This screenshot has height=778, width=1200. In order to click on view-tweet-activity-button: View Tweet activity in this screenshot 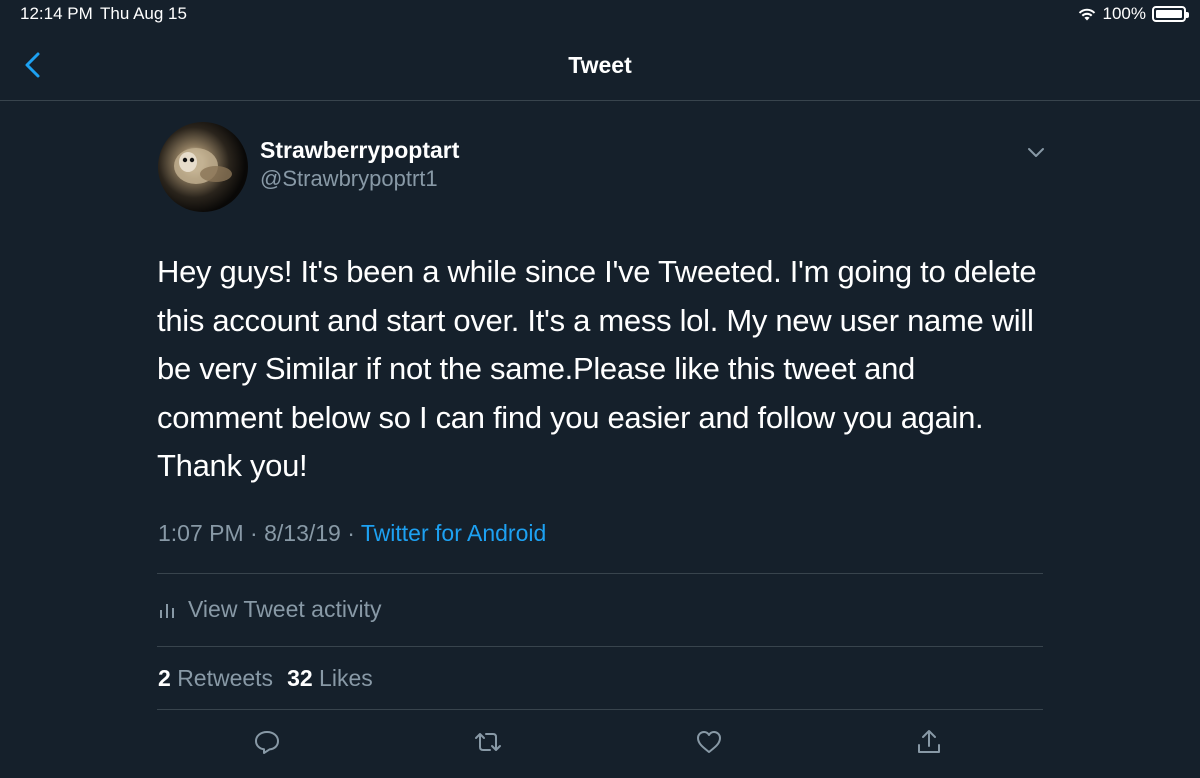, I will do `click(269, 609)`.